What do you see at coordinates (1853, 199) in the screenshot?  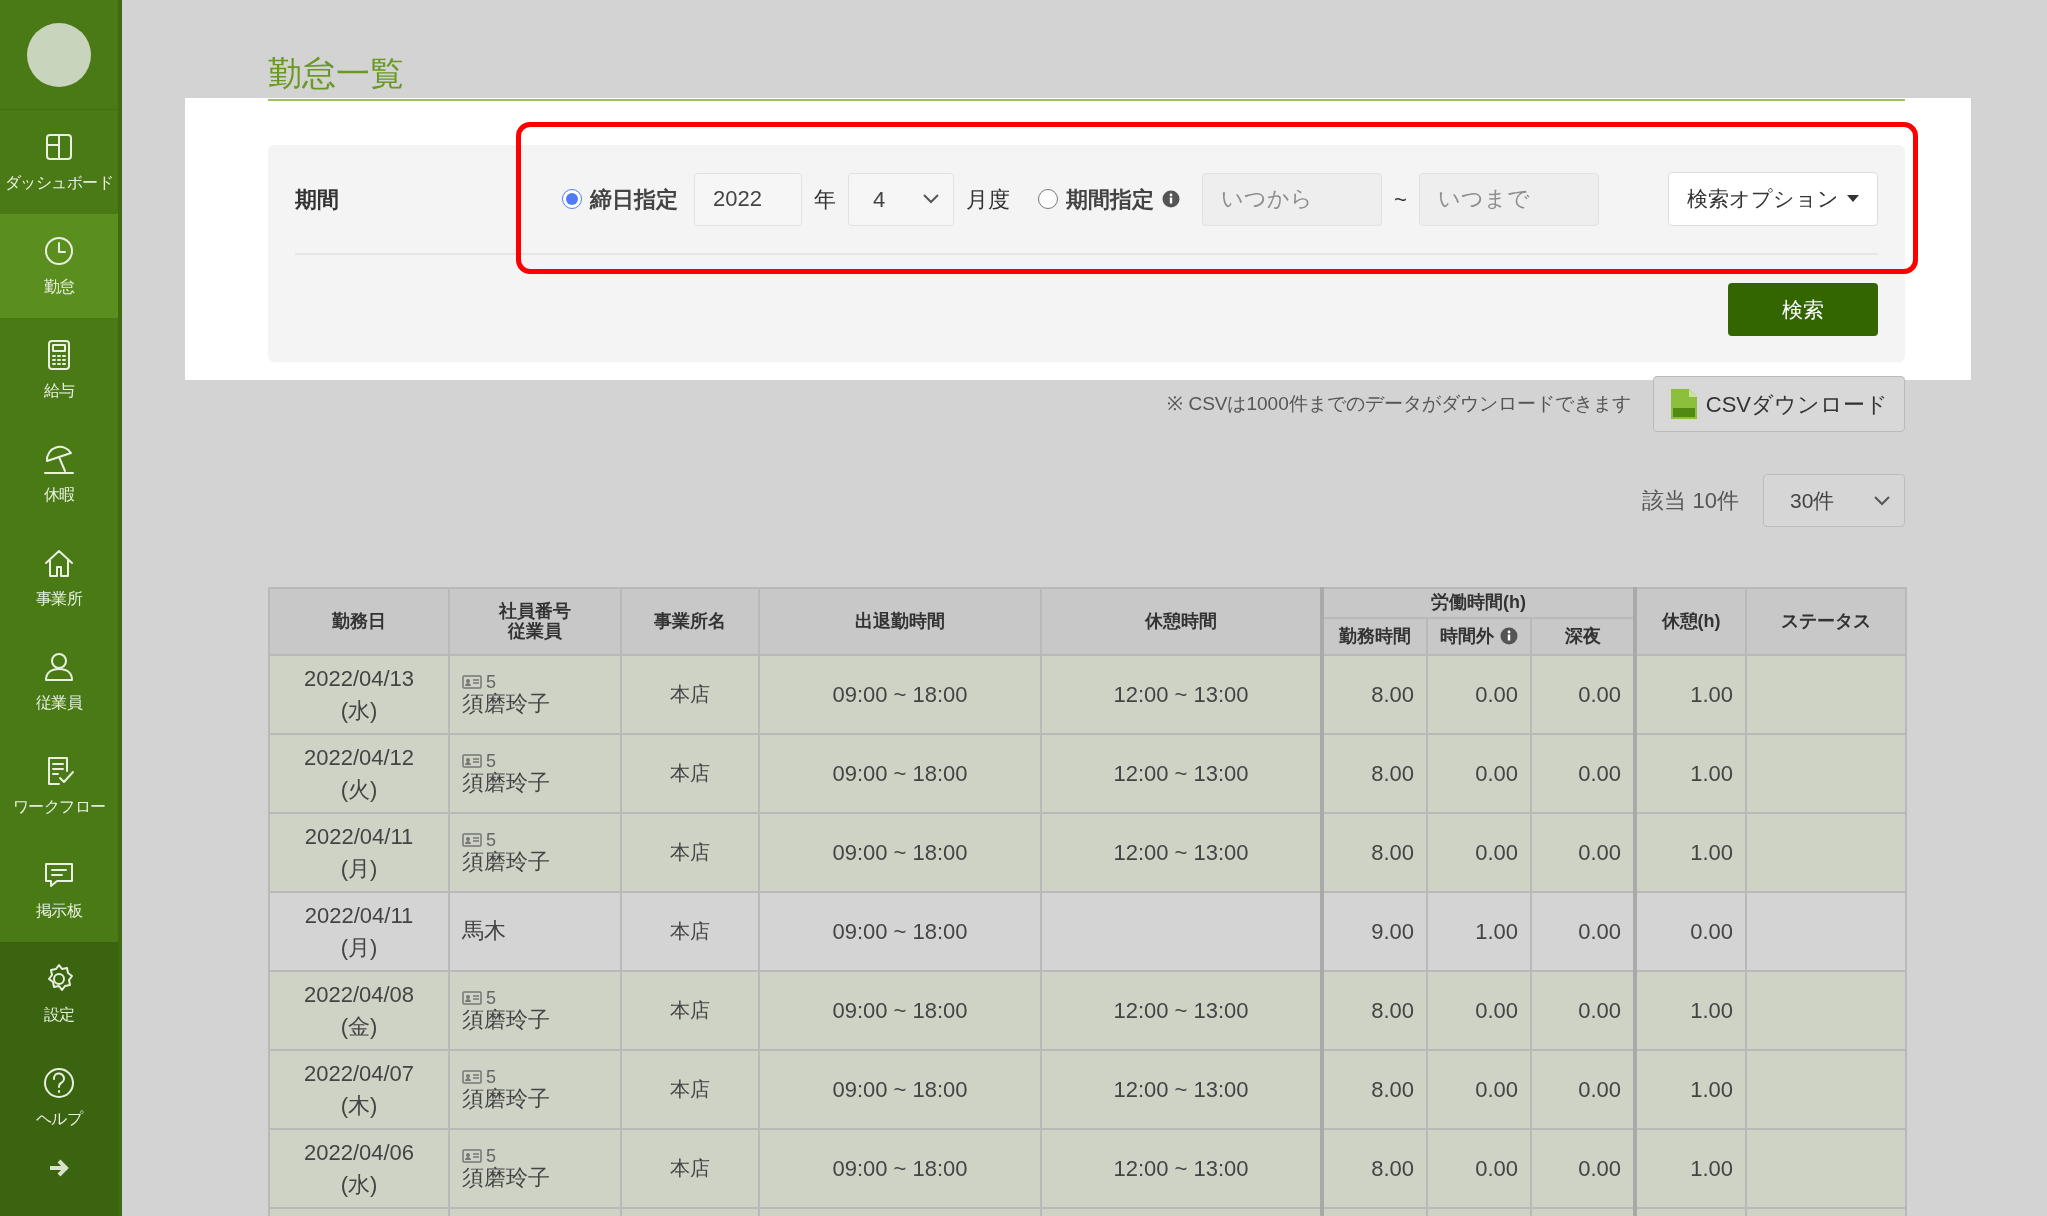 I see `caret-icon` at bounding box center [1853, 199].